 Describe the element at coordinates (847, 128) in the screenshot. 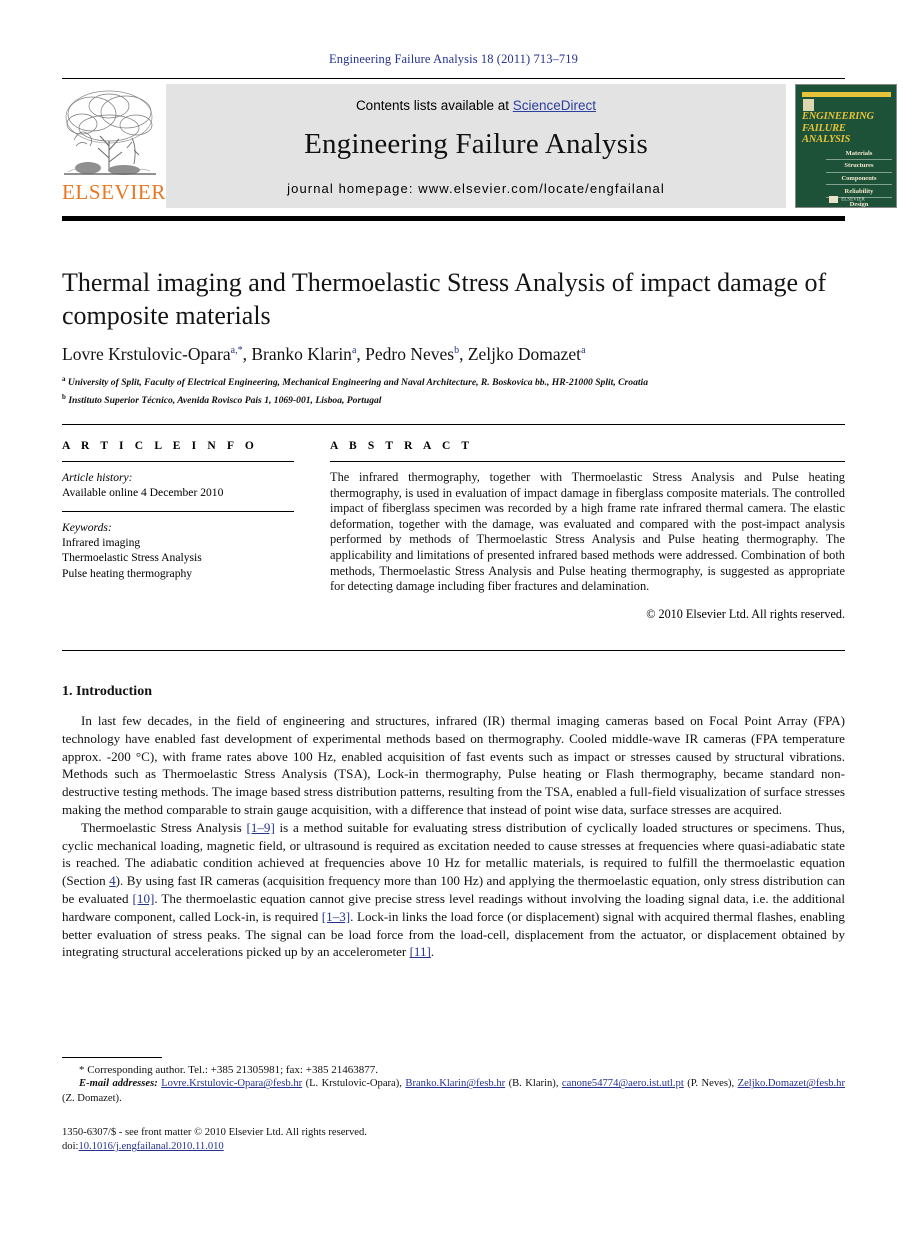

I see `cover-title: ENGINEERING FAILURE ANALYSIS` at that location.